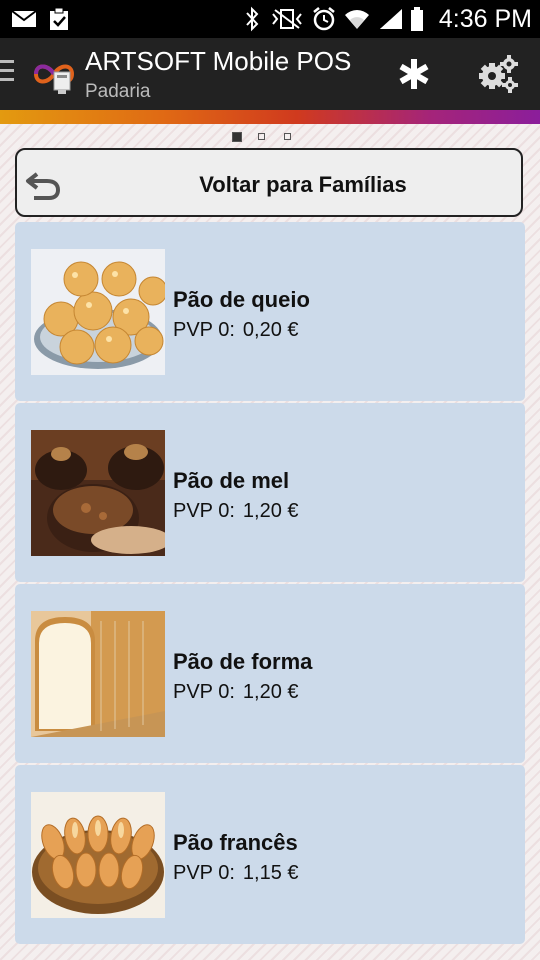  What do you see at coordinates (498, 74) in the screenshot?
I see `settings-gears-icon` at bounding box center [498, 74].